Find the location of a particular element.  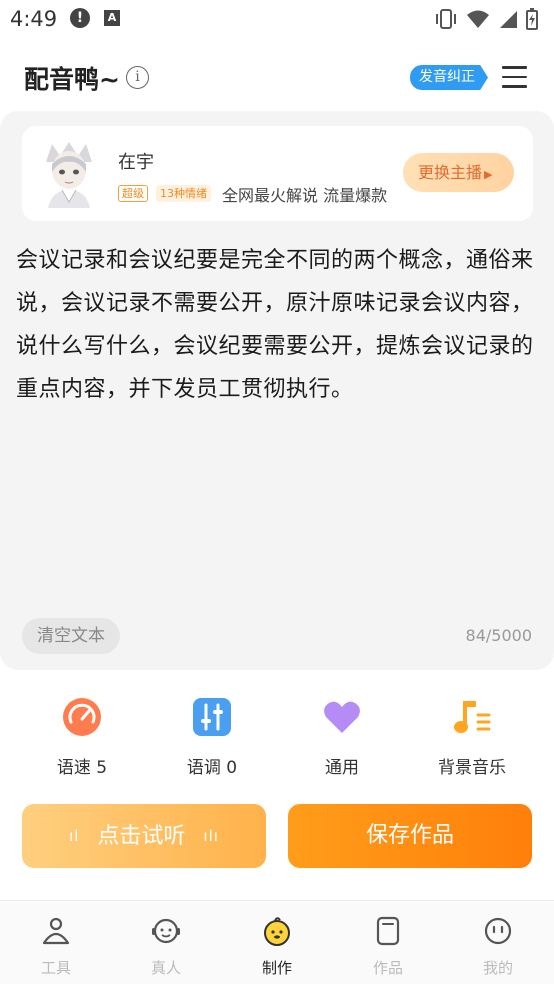

style-label: 通用 is located at coordinates (342, 768).